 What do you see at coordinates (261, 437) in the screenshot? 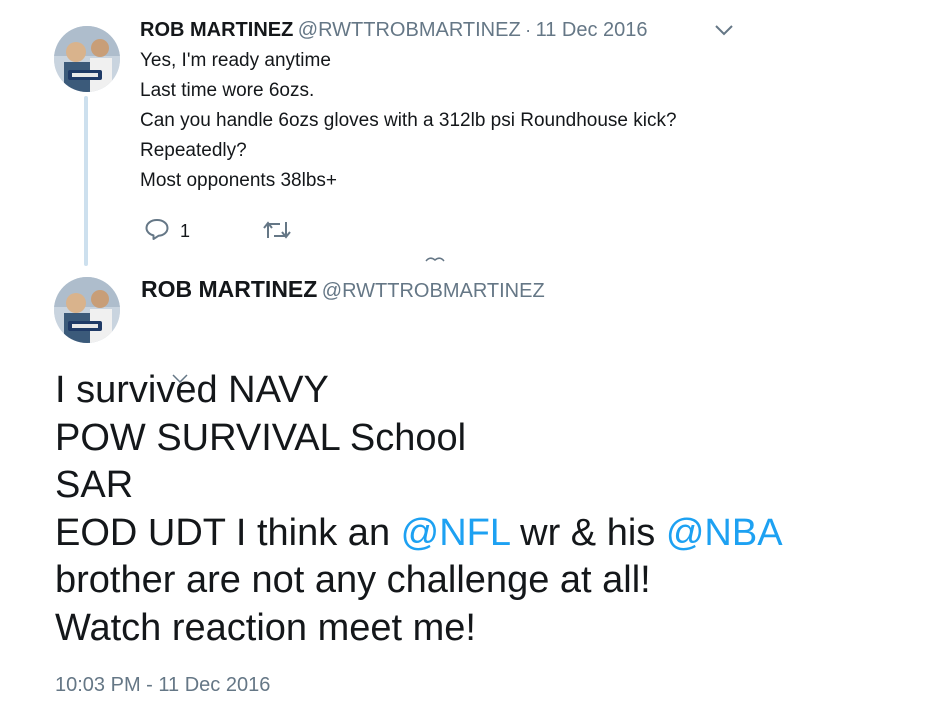
I see `tweet-line: POW SURVIVAL School` at bounding box center [261, 437].